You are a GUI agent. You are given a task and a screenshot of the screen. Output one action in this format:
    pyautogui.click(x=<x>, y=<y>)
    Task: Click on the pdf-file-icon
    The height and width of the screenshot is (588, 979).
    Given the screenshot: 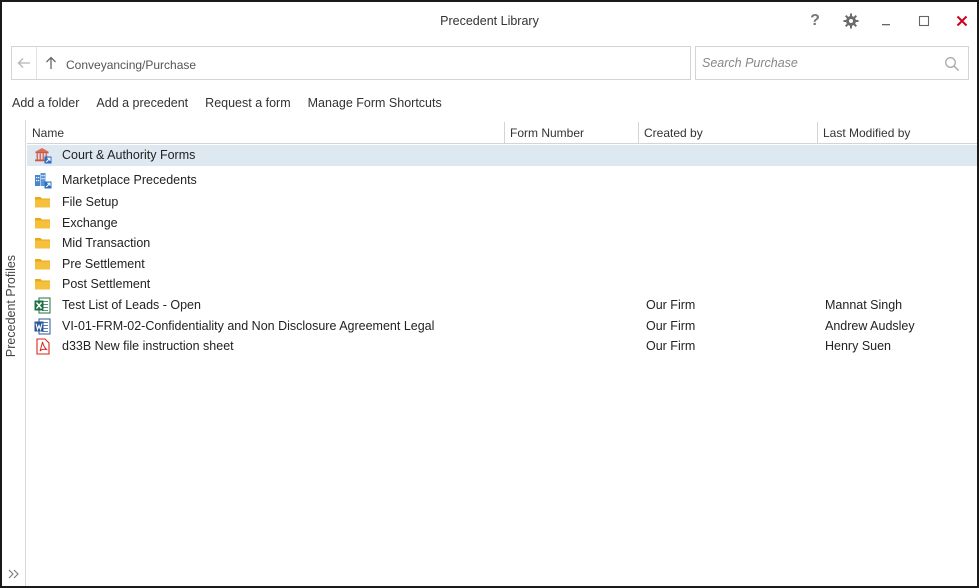 What is the action you would take?
    pyautogui.click(x=43, y=346)
    